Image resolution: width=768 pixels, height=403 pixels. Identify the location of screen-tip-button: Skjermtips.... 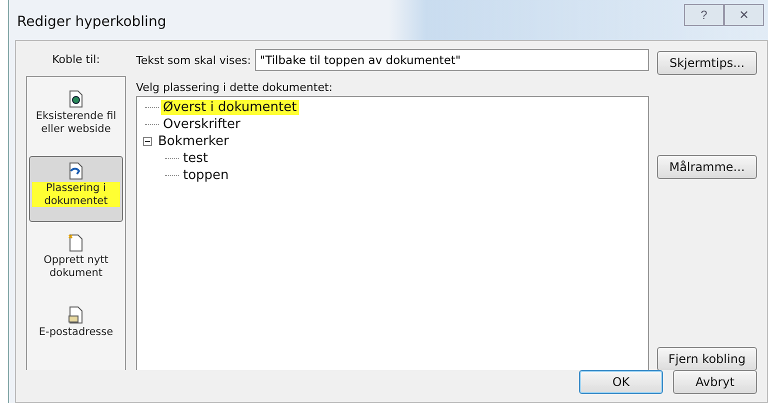
(707, 63).